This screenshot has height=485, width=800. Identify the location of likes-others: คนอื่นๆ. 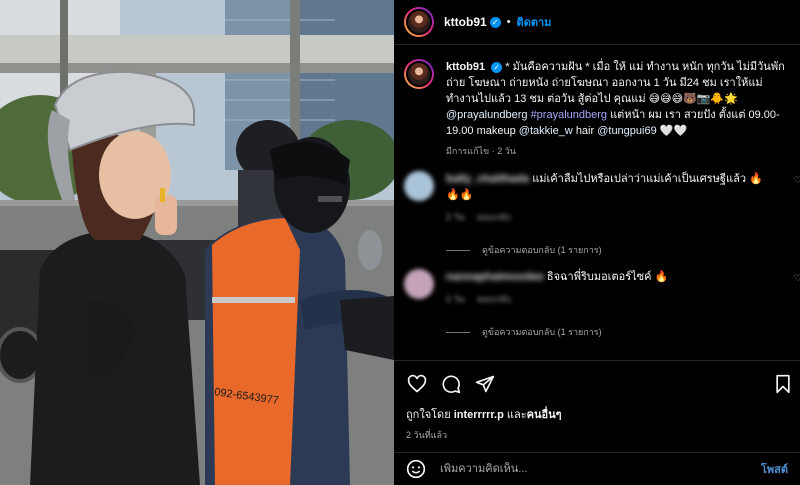
(544, 415).